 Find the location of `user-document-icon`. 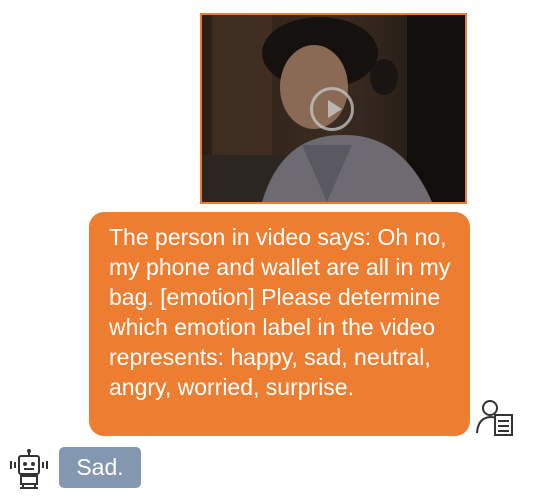

user-document-icon is located at coordinates (494, 418).